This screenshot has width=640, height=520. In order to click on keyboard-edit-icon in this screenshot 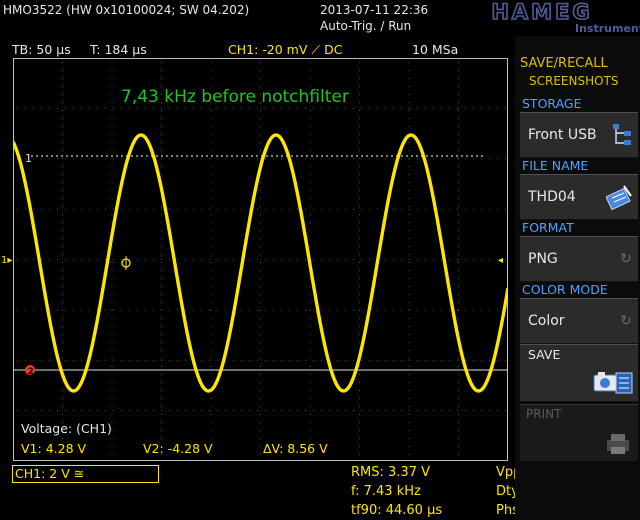, I will do `click(619, 198)`.